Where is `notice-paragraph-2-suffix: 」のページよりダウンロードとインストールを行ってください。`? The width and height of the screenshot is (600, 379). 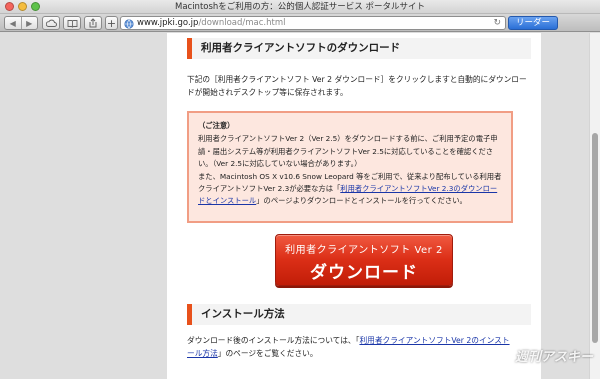
notice-paragraph-2-suffix: 」のページよりダウンロードとインストールを行ってください。 is located at coordinates (361, 201).